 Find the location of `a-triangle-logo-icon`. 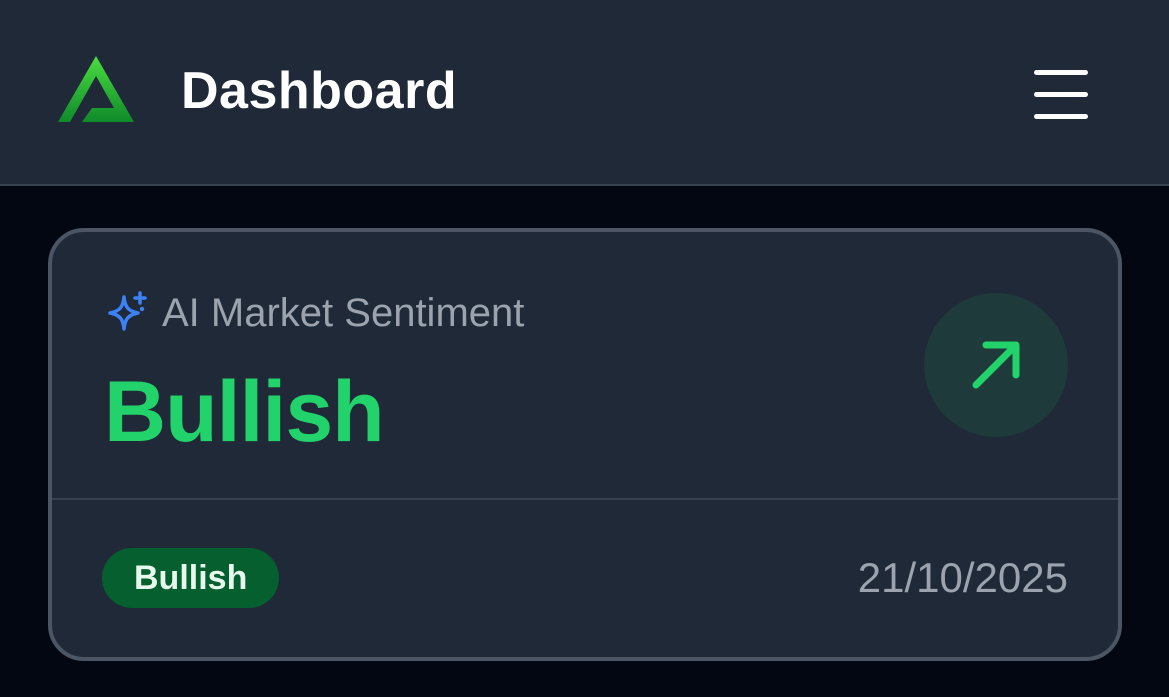

a-triangle-logo-icon is located at coordinates (96, 89).